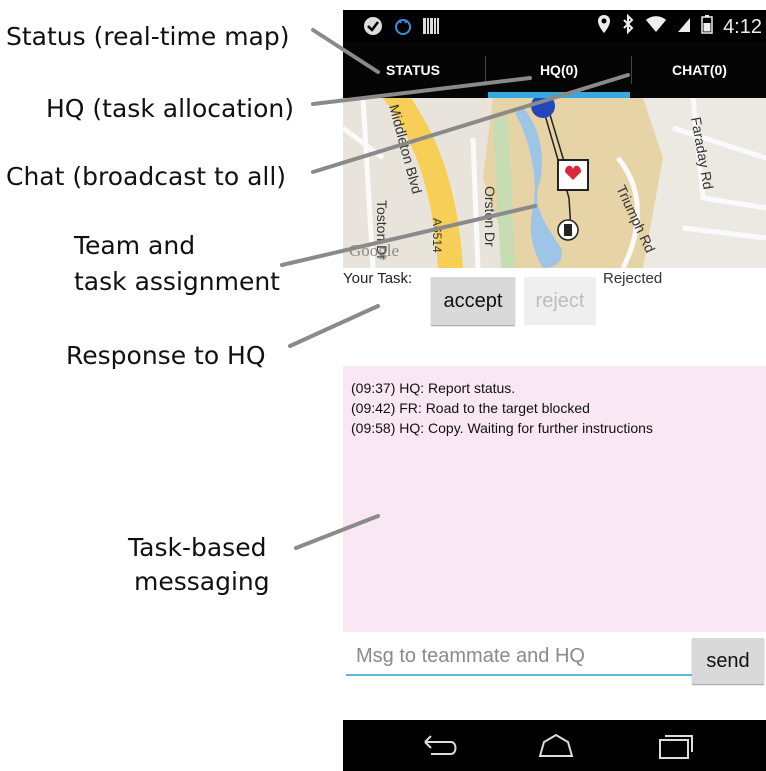  I want to click on recents-icon, so click(676, 746).